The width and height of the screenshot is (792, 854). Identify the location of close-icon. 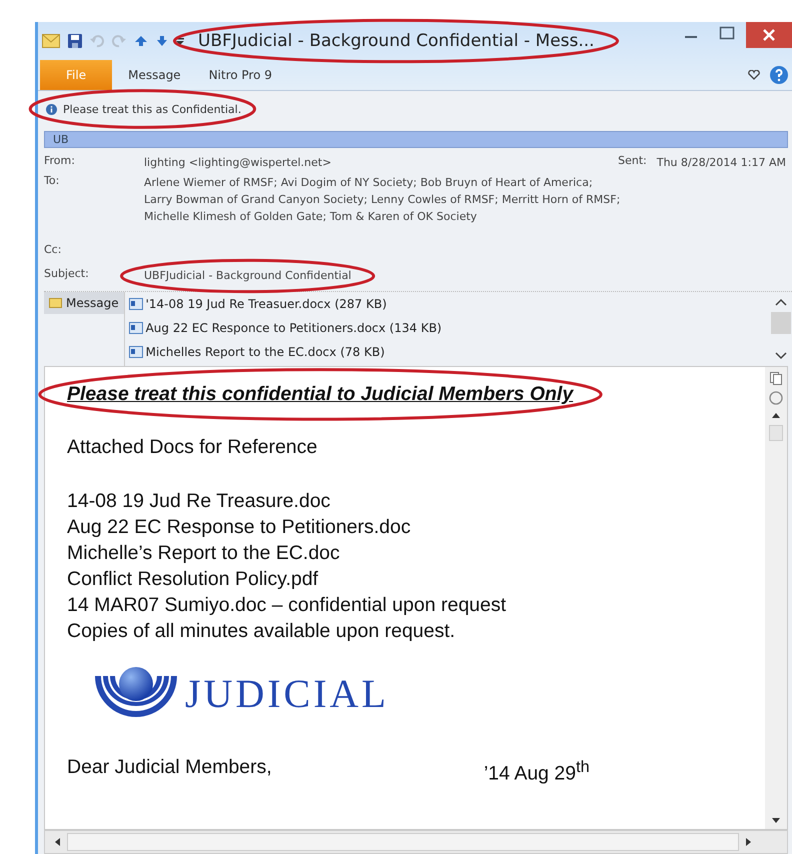
(769, 35).